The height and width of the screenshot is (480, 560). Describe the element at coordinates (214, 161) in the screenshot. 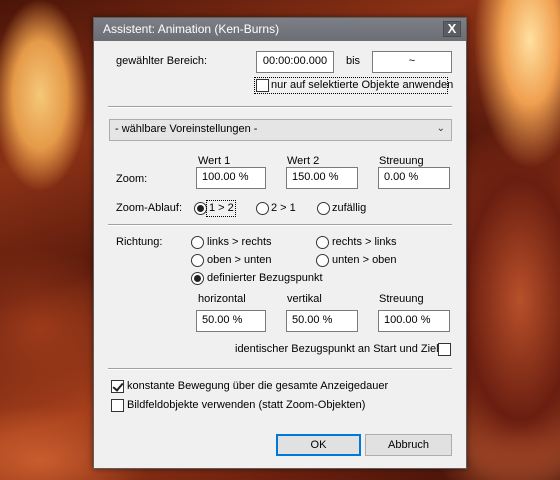

I see `zoom-col-value1: Wert 1` at that location.